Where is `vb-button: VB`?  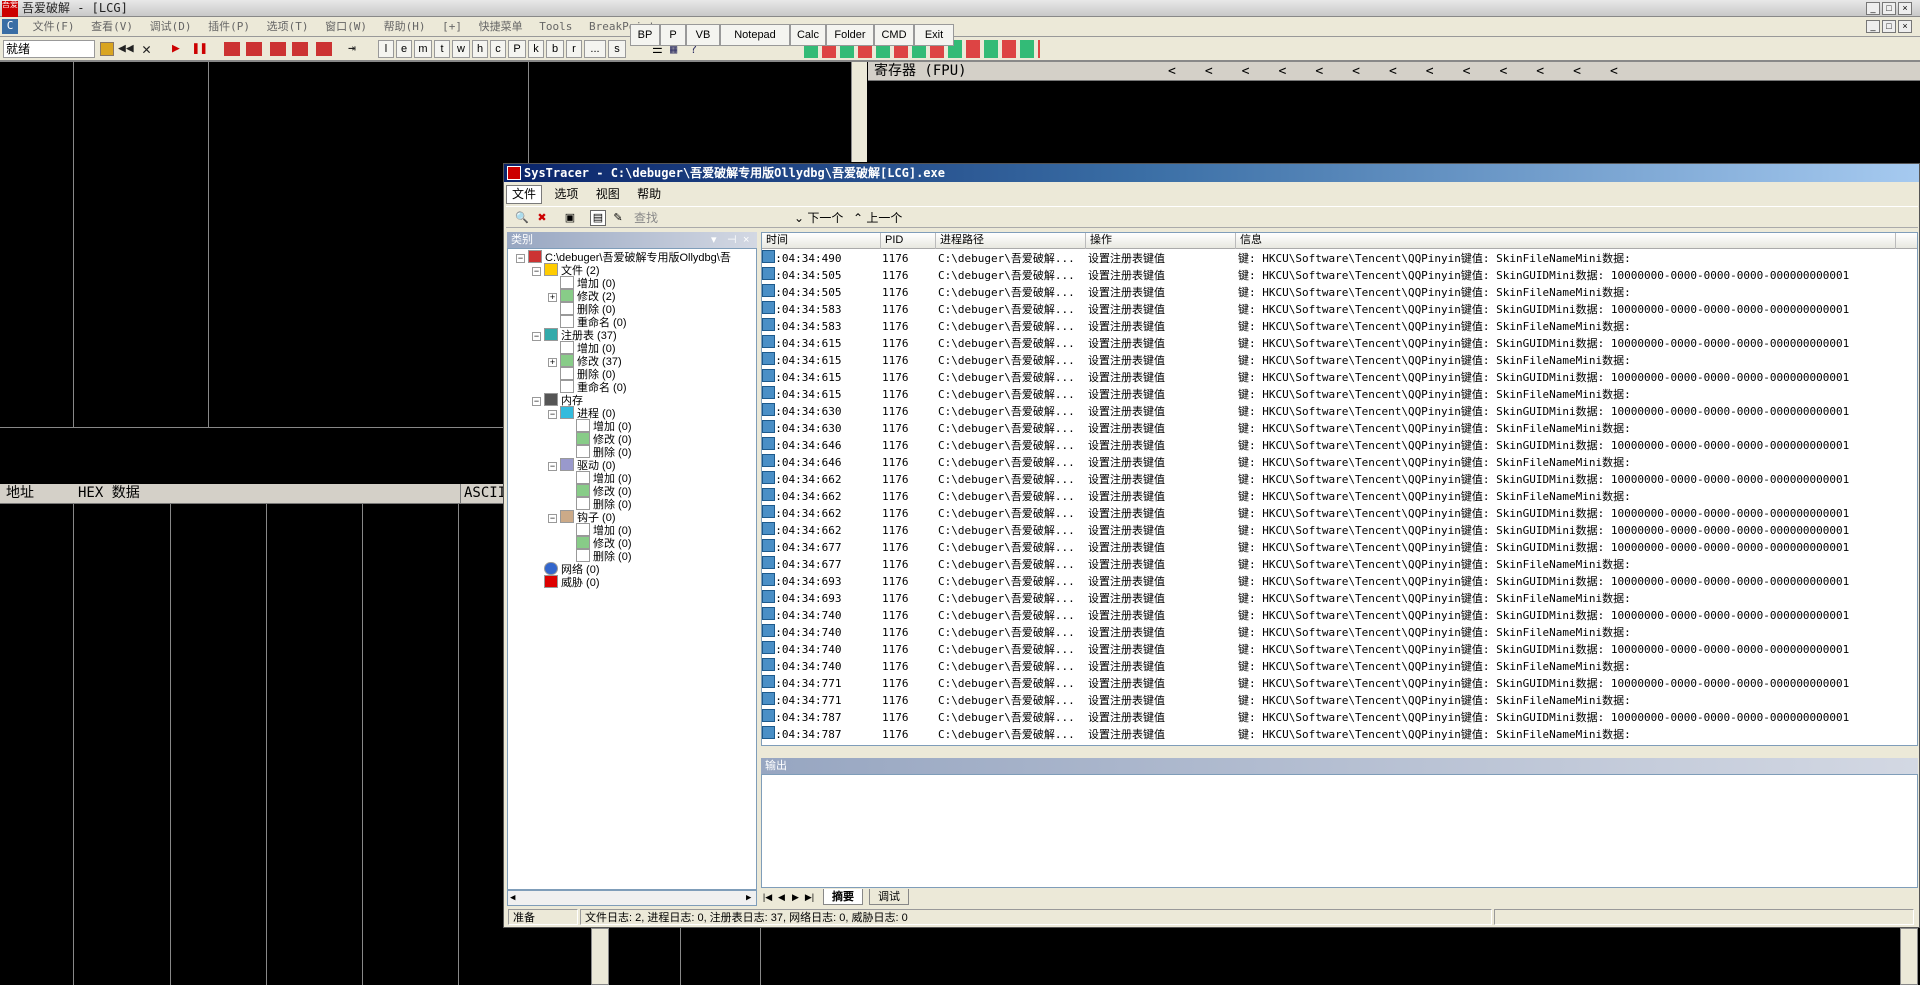
vb-button: VB is located at coordinates (703, 35).